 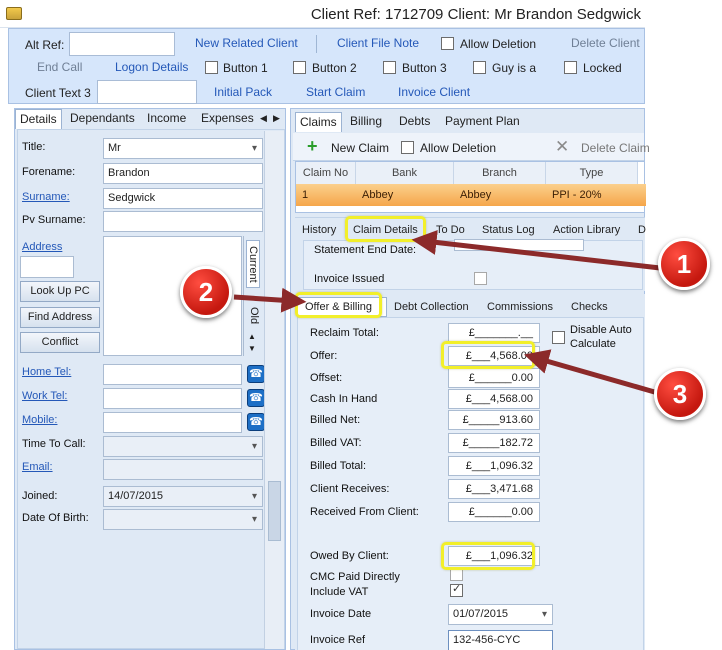 What do you see at coordinates (206, 292) in the screenshot?
I see `callout-badge-2: 2` at bounding box center [206, 292].